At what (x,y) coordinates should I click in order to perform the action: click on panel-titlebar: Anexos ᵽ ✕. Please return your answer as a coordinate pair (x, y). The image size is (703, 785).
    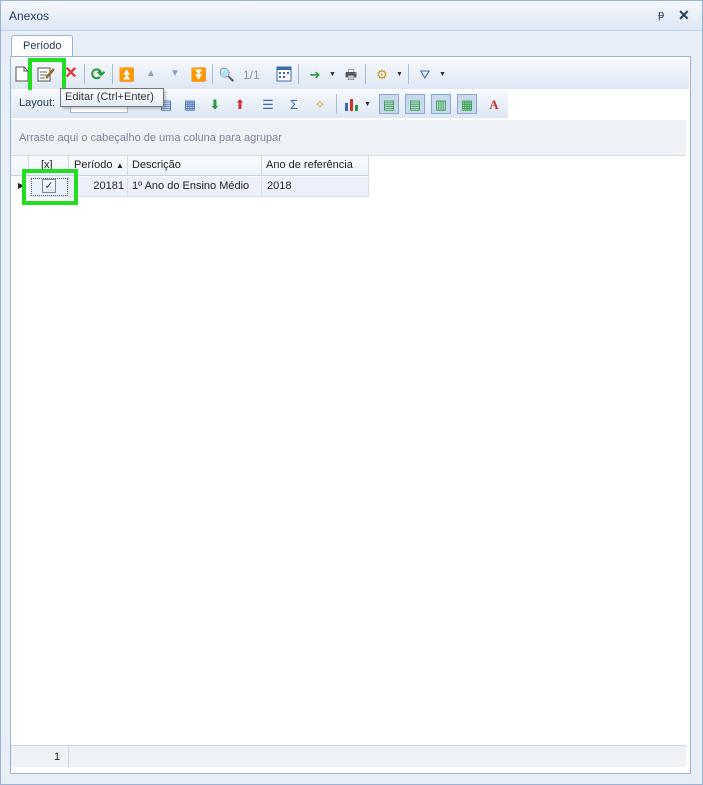
    Looking at the image, I should click on (351, 16).